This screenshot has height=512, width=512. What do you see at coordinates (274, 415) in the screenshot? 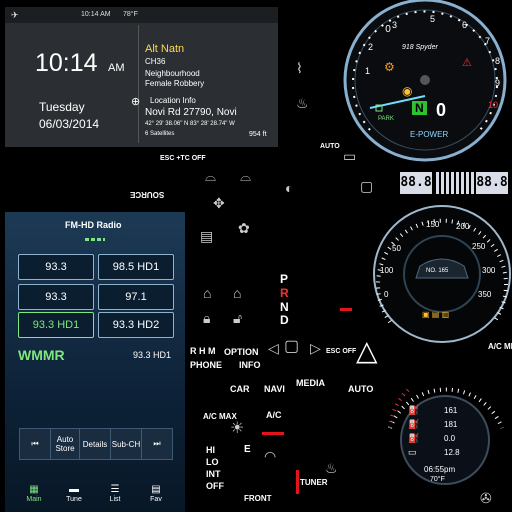
I see `ac-label: A/C` at bounding box center [274, 415].